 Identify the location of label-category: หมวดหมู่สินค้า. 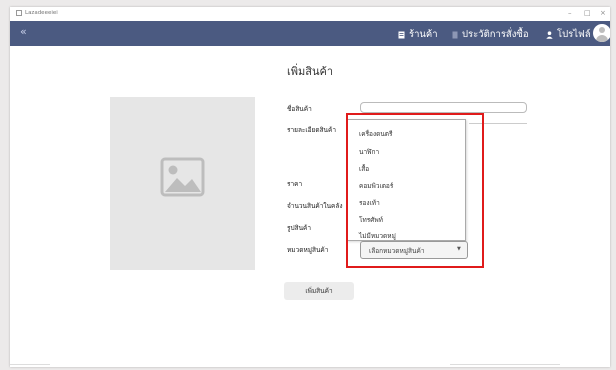
(308, 250).